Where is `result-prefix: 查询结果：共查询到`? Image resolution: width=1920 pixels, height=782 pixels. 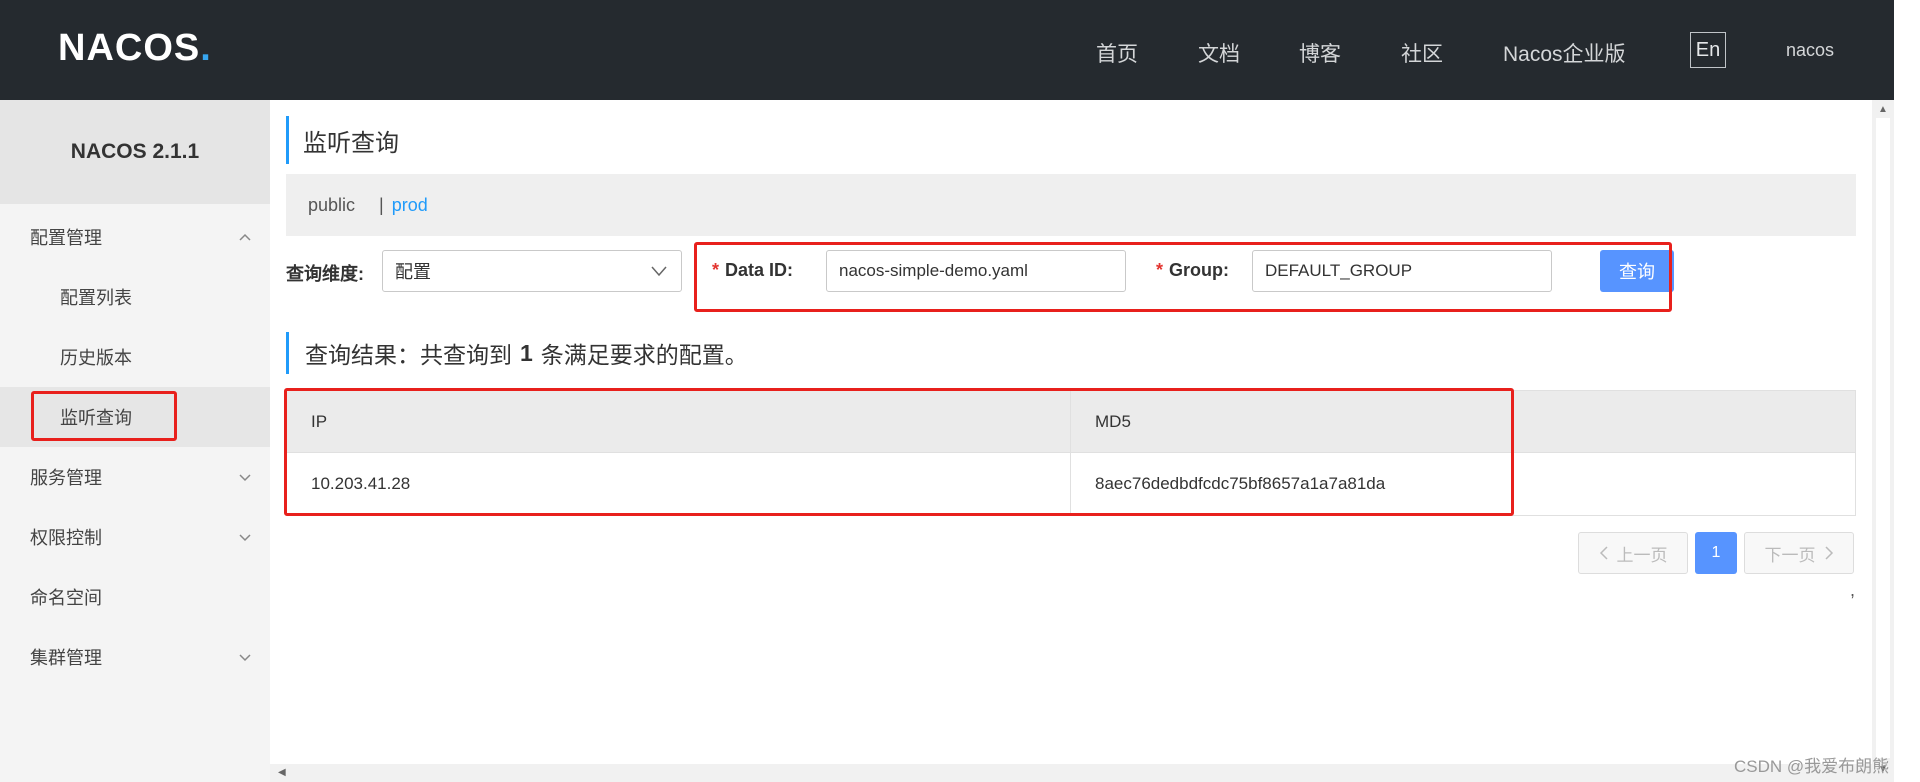
result-prefix: 查询结果：共查询到 is located at coordinates (408, 355).